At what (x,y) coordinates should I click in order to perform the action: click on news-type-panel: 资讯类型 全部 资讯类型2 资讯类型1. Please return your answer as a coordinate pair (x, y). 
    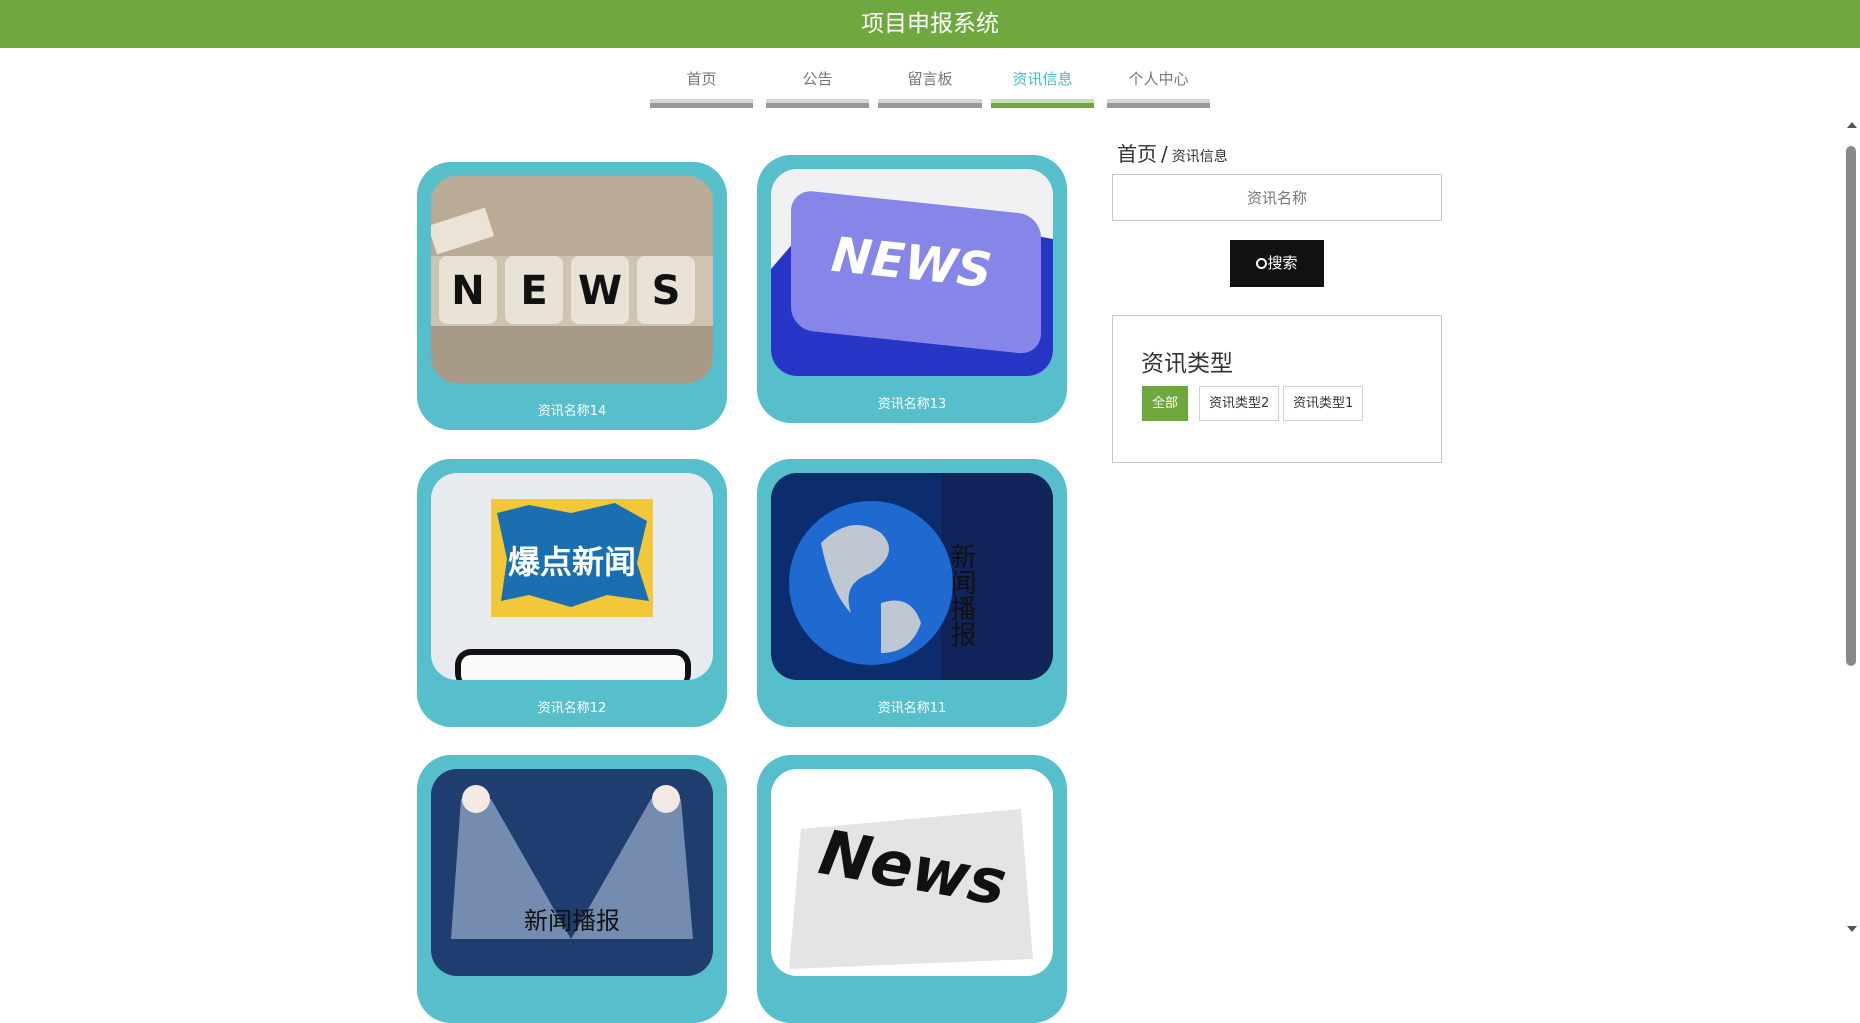
    Looking at the image, I should click on (1277, 389).